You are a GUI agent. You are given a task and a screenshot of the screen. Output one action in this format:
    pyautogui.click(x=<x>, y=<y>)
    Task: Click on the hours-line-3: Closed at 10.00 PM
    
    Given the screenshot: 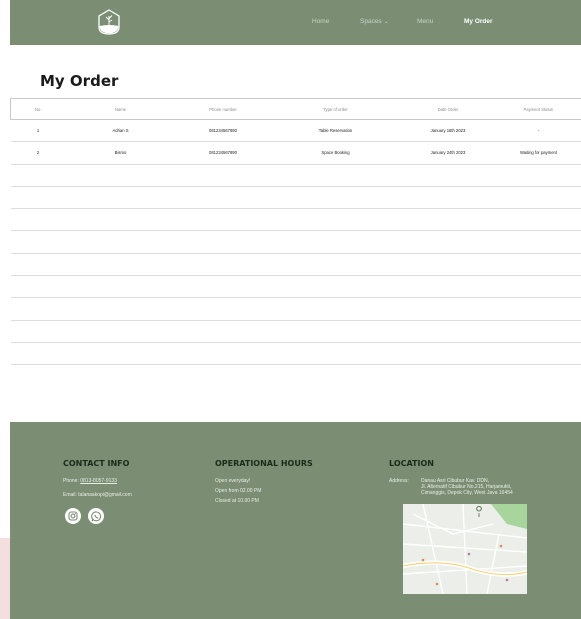 What is the action you would take?
    pyautogui.click(x=237, y=501)
    